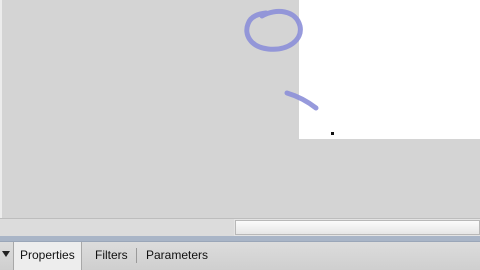 Image resolution: width=480 pixels, height=270 pixels. What do you see at coordinates (117, 227) in the screenshot?
I see `scrollbar-track` at bounding box center [117, 227].